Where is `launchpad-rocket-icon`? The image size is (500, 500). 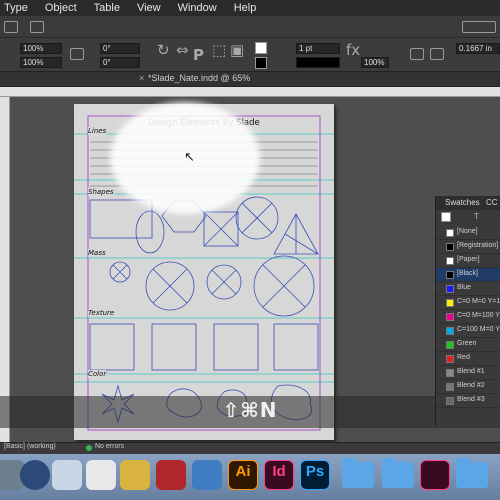
launchpad-rocket-icon is located at coordinates (35, 475).